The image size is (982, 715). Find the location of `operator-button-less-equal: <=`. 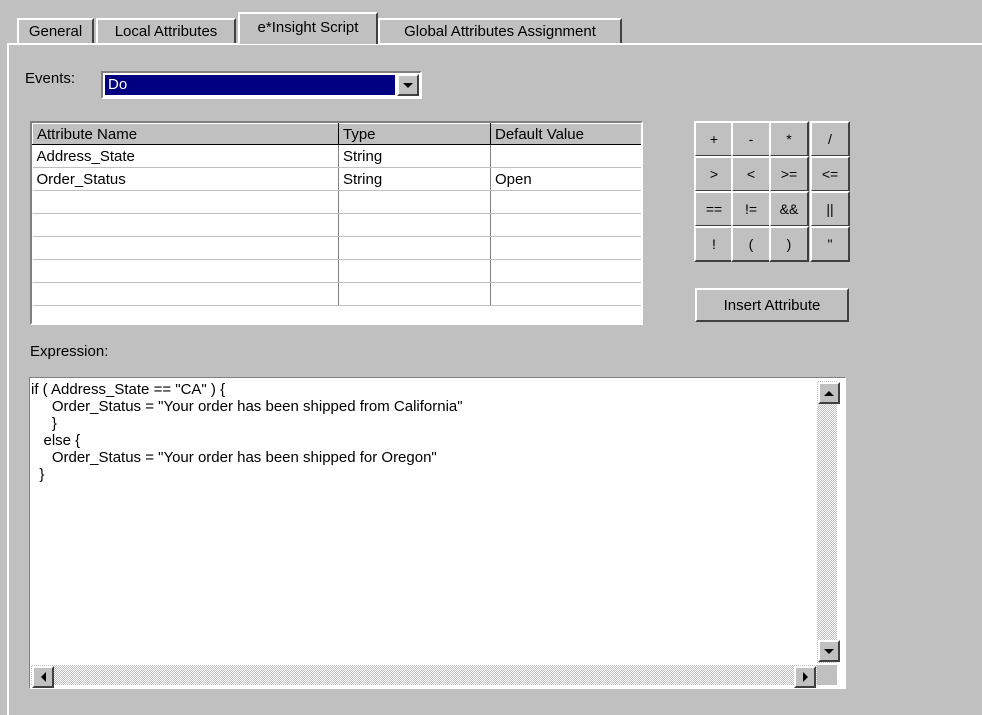

operator-button-less-equal: <= is located at coordinates (830, 174).